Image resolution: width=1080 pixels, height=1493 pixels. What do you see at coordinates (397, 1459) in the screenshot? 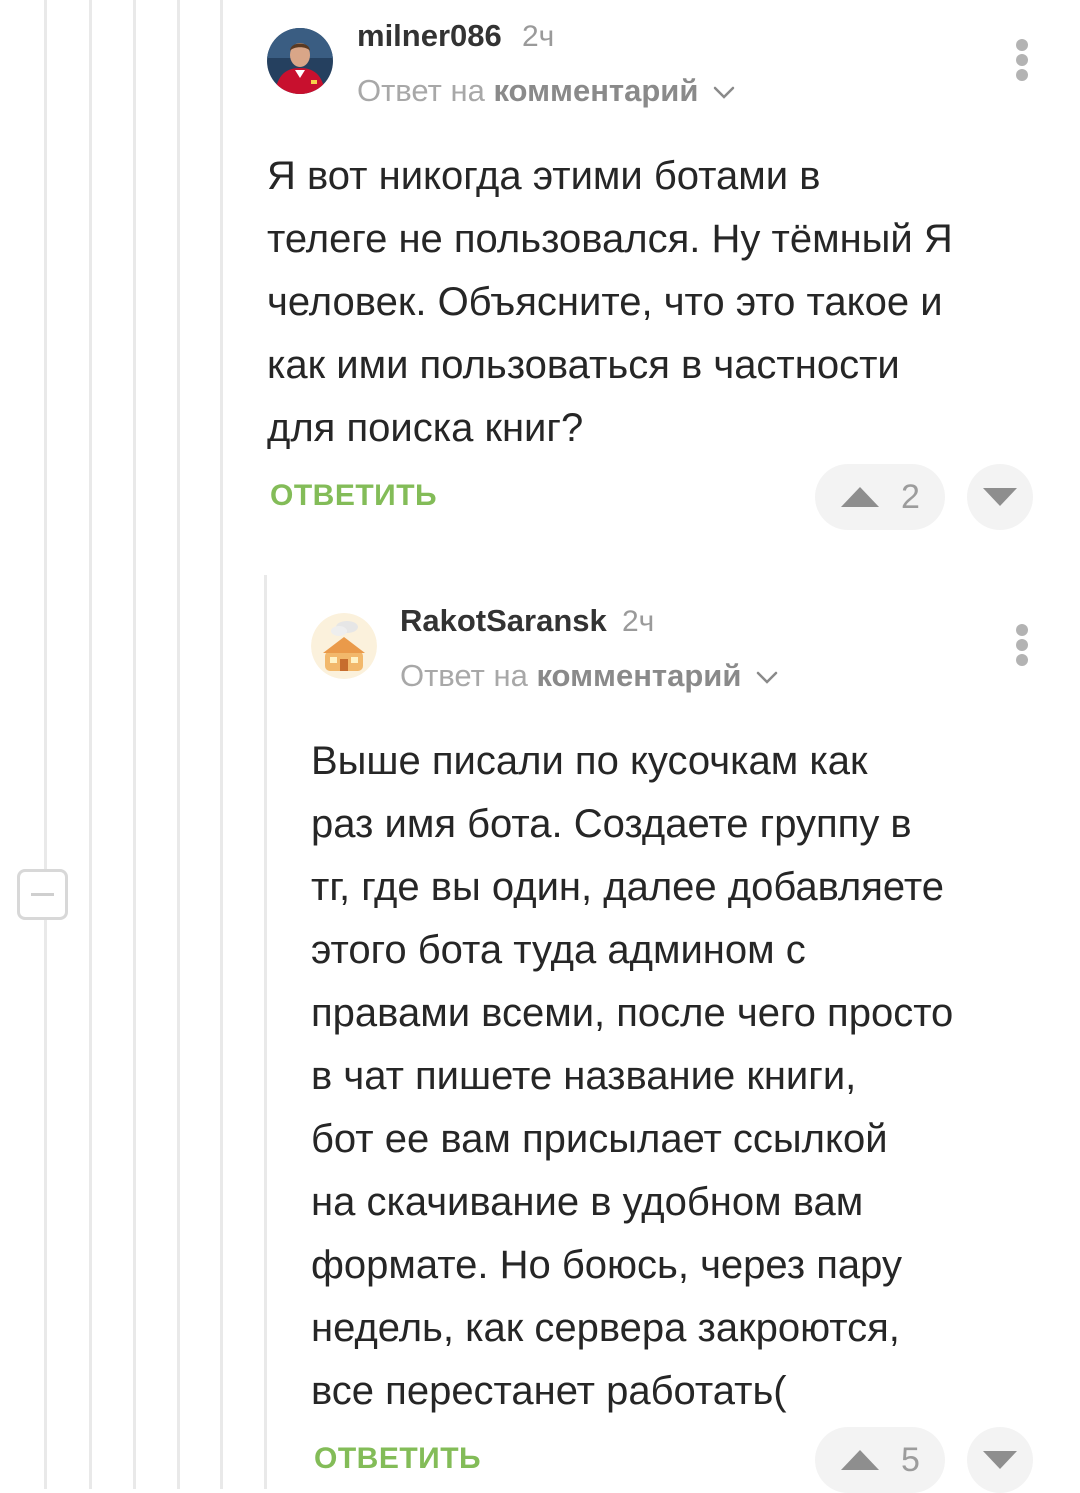
I see `reply-button: ОТВЕТИТЬ` at bounding box center [397, 1459].